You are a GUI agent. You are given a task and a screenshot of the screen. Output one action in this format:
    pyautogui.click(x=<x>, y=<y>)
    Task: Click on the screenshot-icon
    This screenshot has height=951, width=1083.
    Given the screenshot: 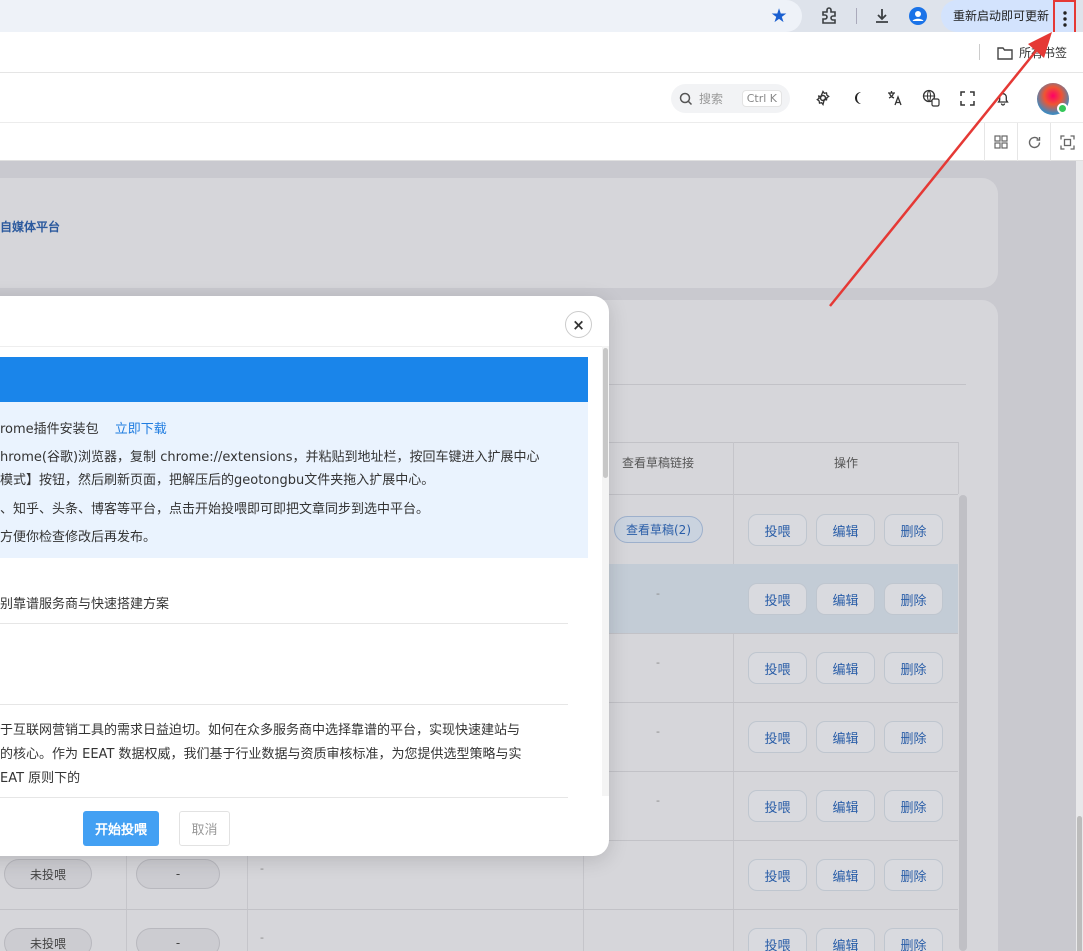 What is the action you would take?
    pyautogui.click(x=1066, y=142)
    